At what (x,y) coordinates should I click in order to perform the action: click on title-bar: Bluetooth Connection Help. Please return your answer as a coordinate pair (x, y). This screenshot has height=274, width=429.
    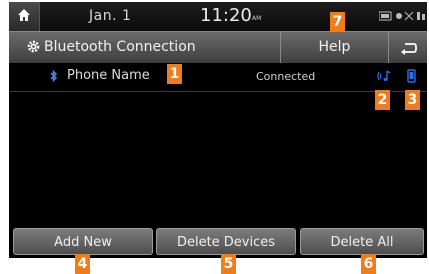
    Looking at the image, I should click on (218, 47).